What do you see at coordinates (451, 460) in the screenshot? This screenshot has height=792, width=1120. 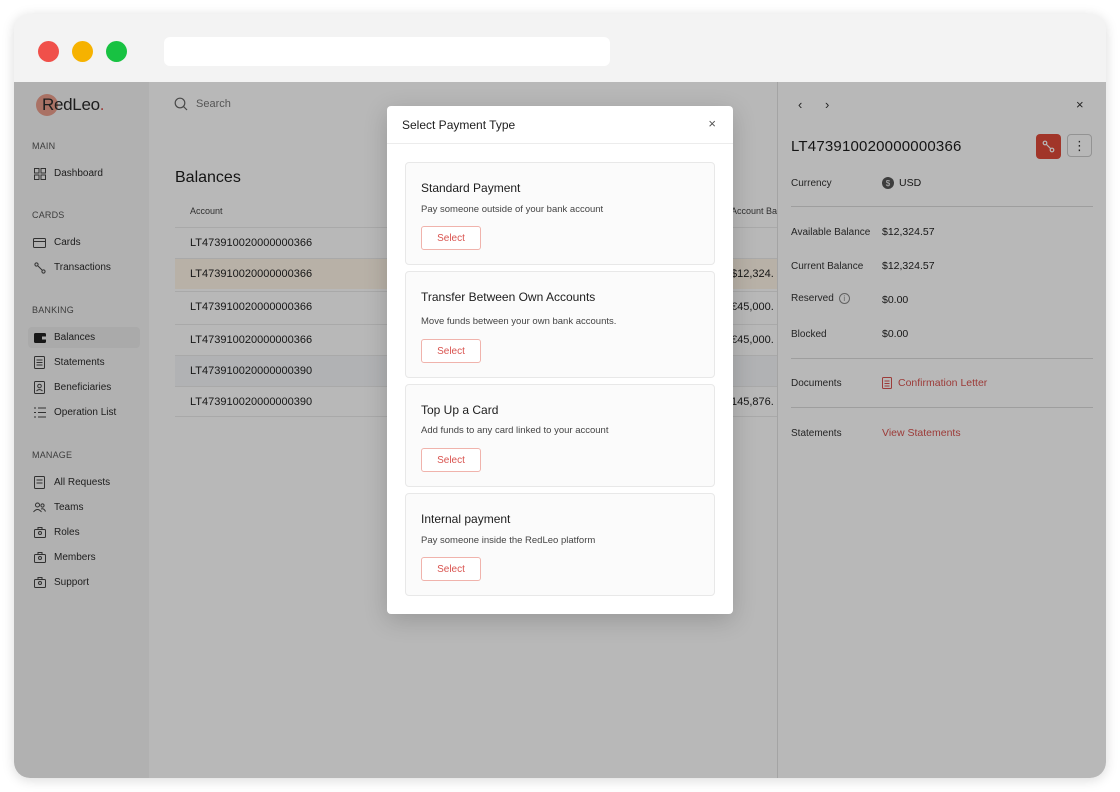 I see `select-top-up-card-button: Select` at bounding box center [451, 460].